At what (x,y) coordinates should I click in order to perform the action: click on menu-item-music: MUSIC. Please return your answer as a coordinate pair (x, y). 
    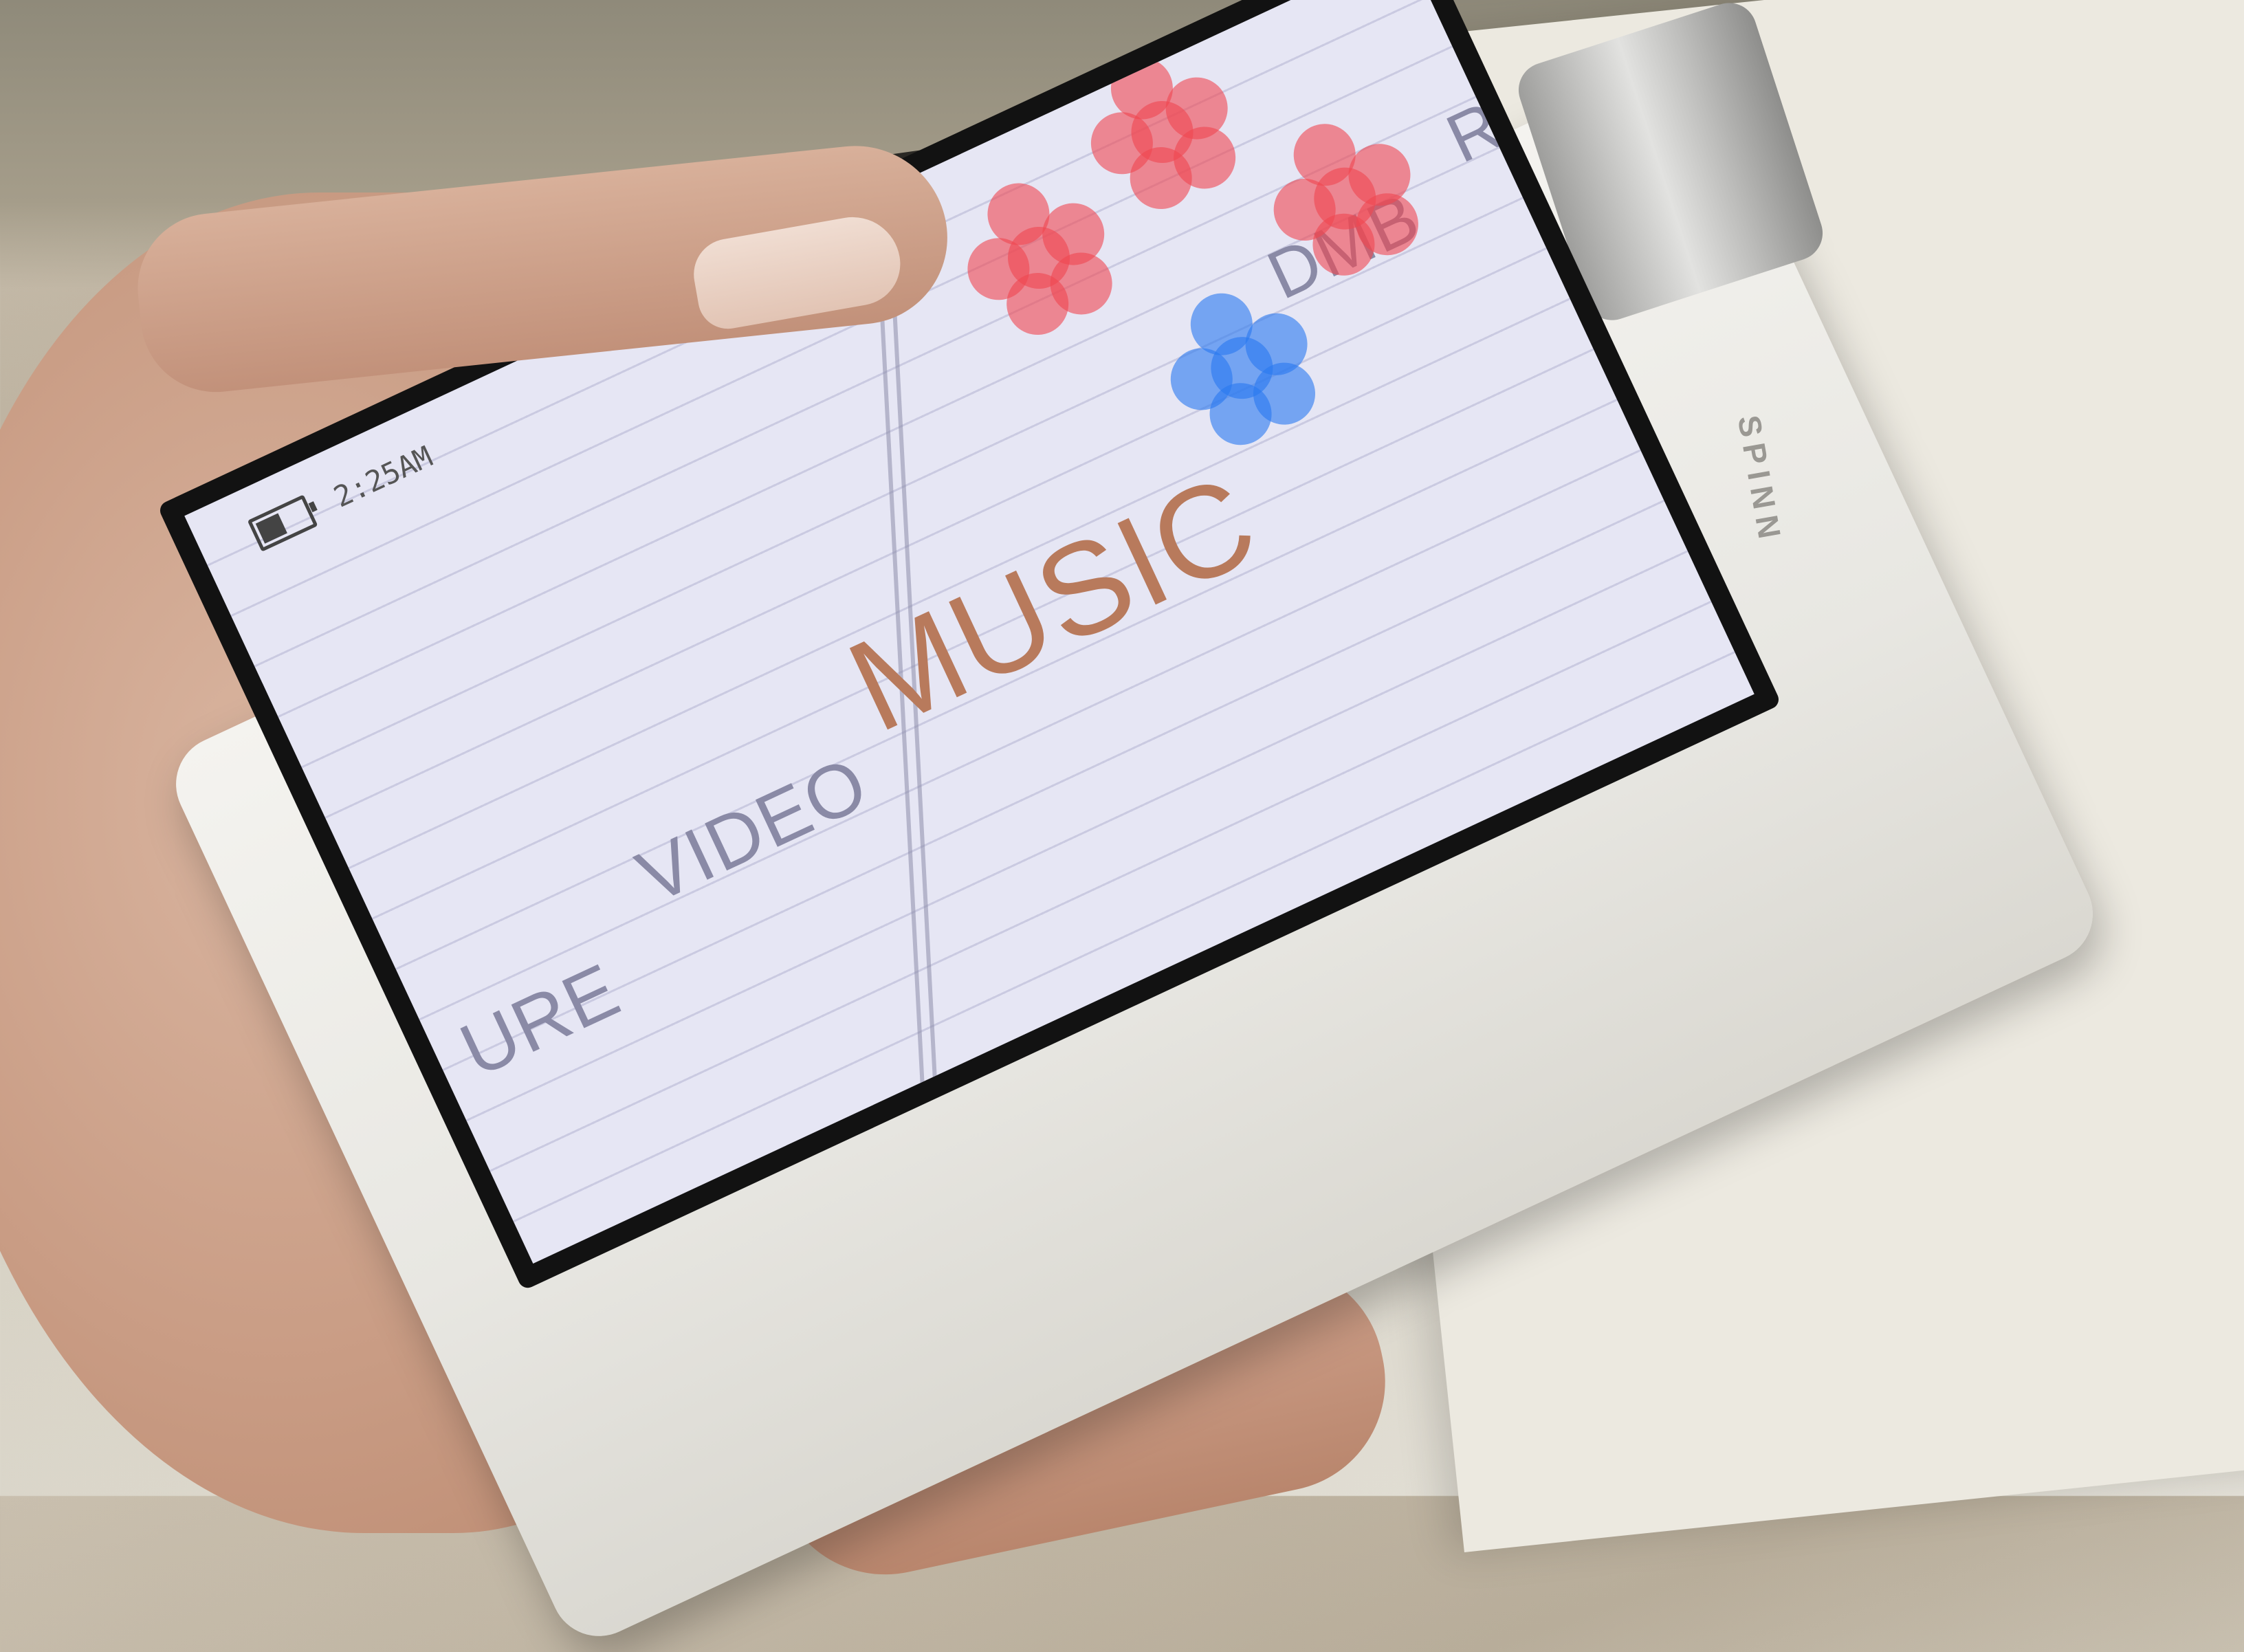
    Looking at the image, I should click on (1052, 603).